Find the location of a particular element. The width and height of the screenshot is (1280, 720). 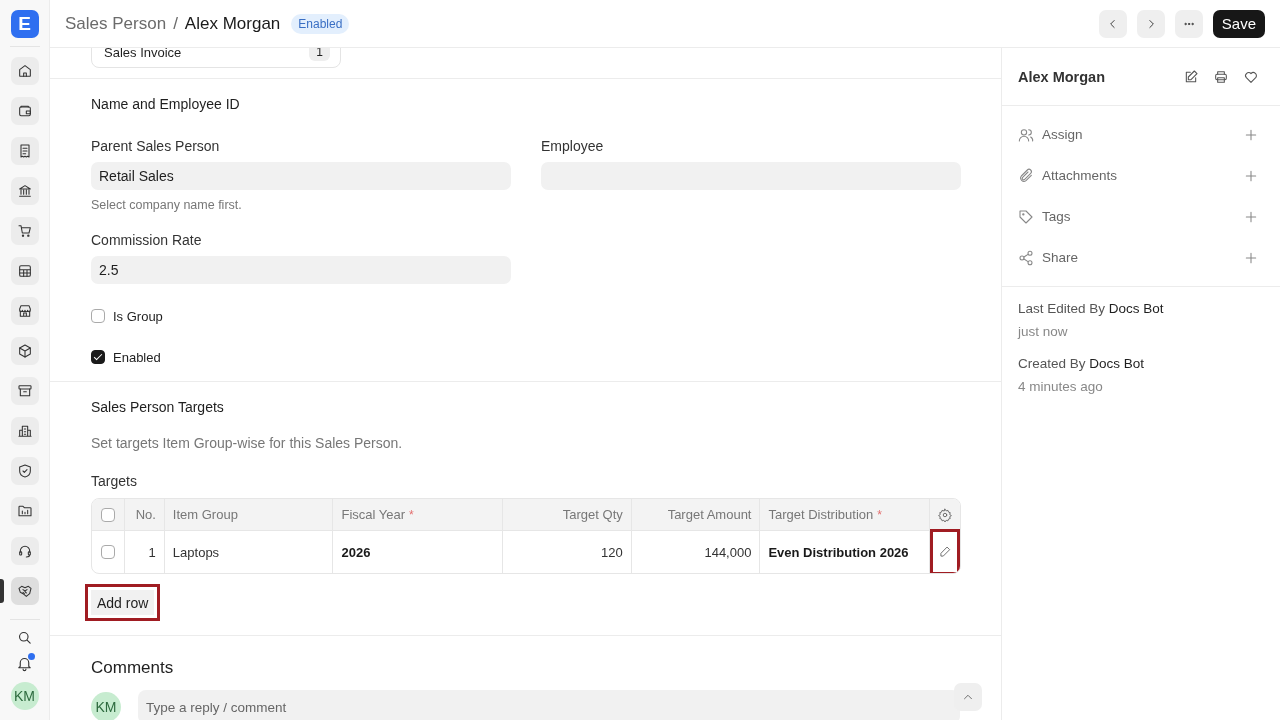

section-description: Set targets Item Group-wise for this Sales Person. is located at coordinates (247, 443).